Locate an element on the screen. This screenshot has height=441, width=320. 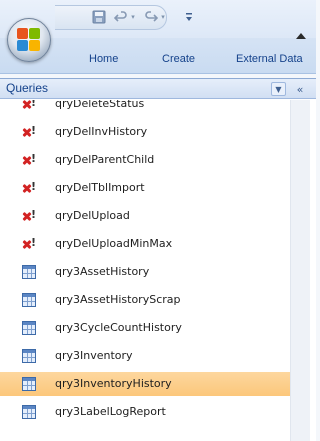
list-item-label: qryDelInvHistory is located at coordinates (101, 131).